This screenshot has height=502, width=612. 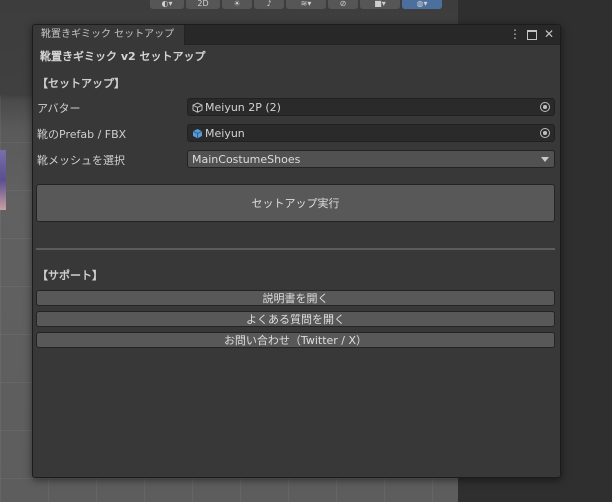 I want to click on shading-mode-button: ◐▾, so click(x=167, y=4).